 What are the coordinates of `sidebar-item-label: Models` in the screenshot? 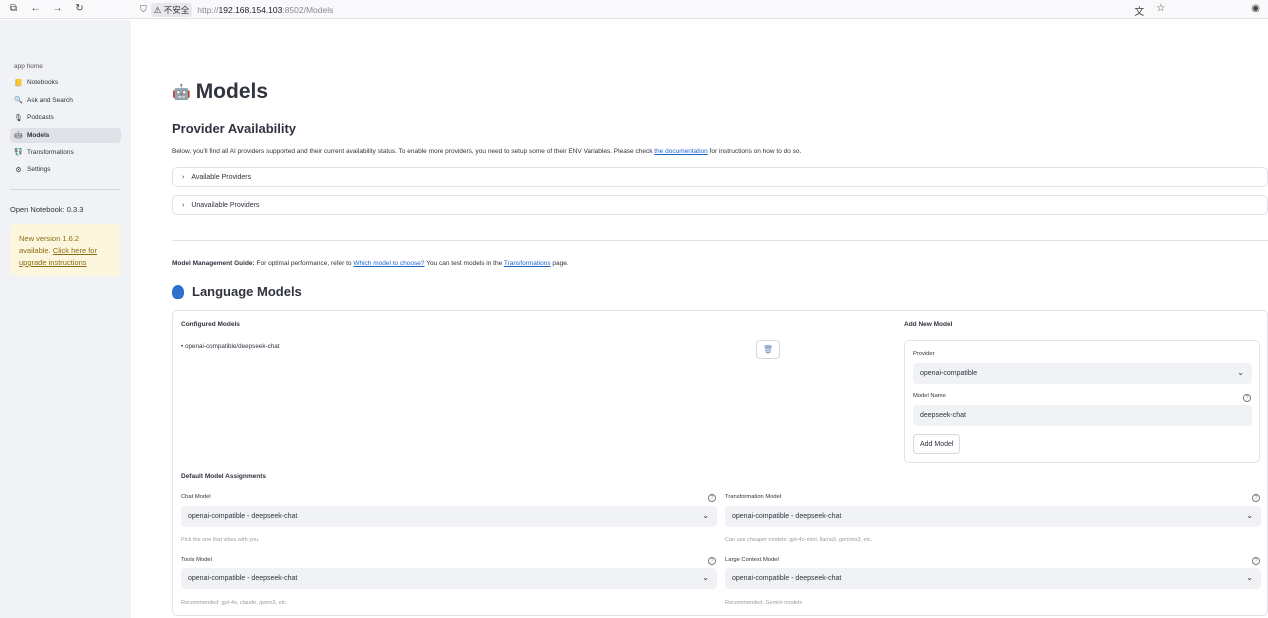 It's located at (38, 135).